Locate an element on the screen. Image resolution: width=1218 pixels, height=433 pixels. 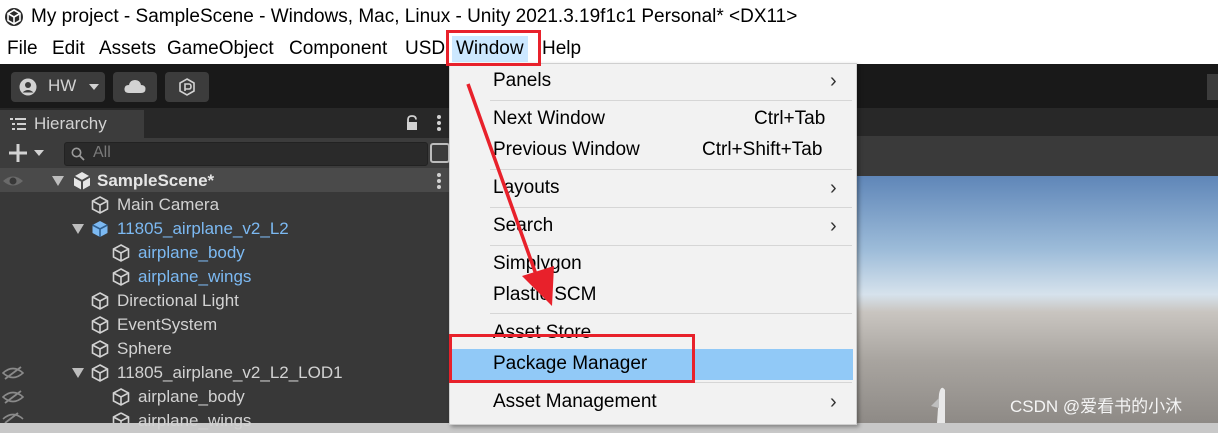
menu-gameobject: GameObject is located at coordinates (220, 49).